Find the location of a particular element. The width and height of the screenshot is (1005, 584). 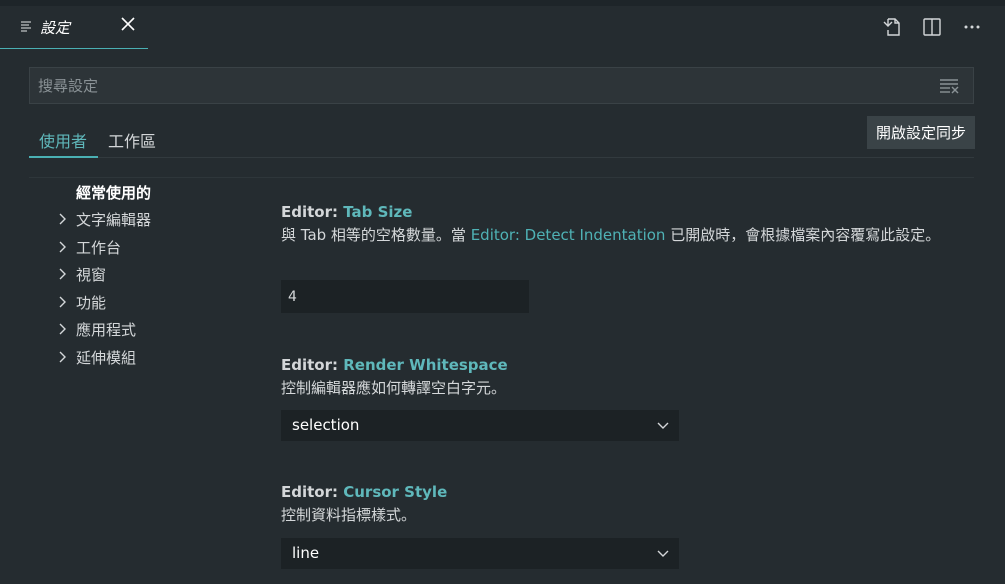

toc-item-features: 功能 is located at coordinates (146, 303).